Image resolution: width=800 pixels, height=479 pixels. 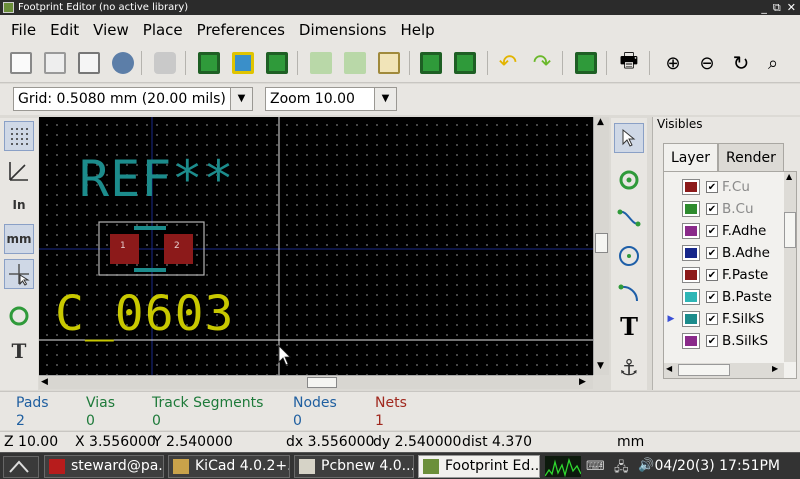 I want to click on new-footprint-icon, so click(x=209, y=63).